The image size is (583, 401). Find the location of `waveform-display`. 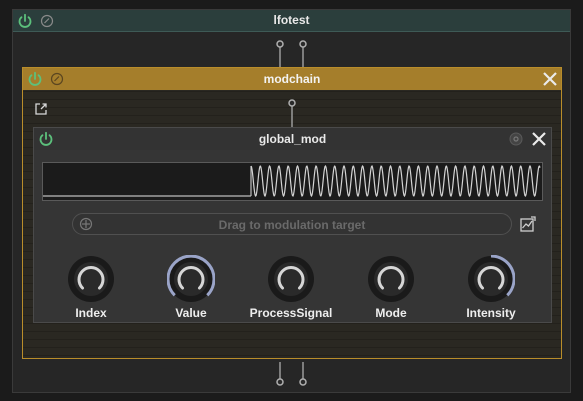

waveform-display is located at coordinates (292, 181).